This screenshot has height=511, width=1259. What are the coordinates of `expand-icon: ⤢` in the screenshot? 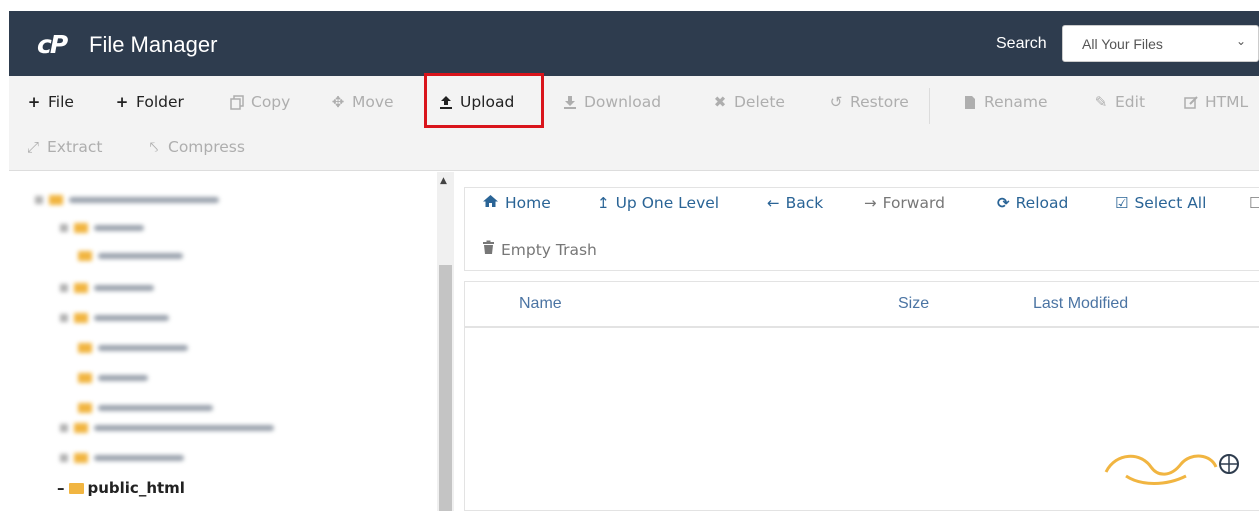 It's located at (32, 147).